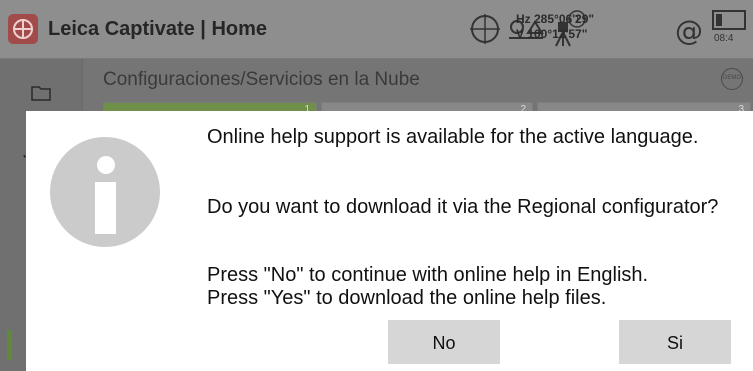  What do you see at coordinates (41, 93) in the screenshot?
I see `folder-icon` at bounding box center [41, 93].